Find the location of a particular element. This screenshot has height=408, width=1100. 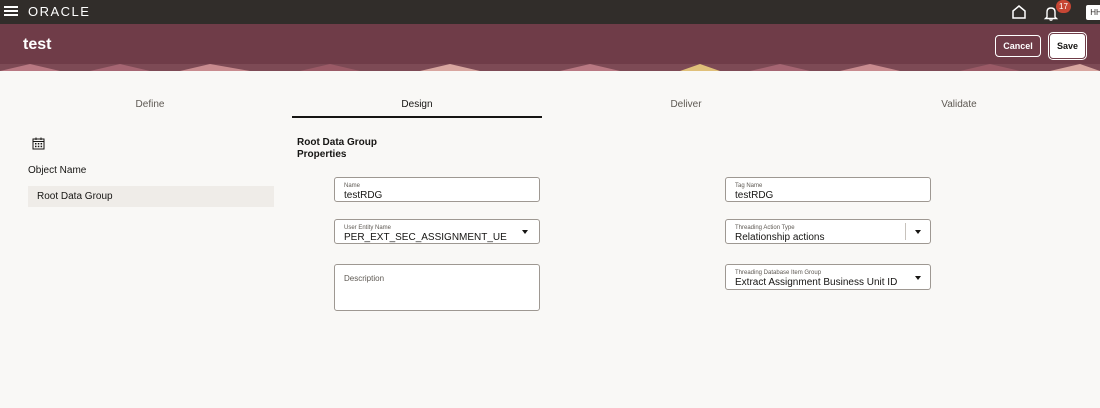

section-title: Root Data Group Properties is located at coordinates (337, 149).